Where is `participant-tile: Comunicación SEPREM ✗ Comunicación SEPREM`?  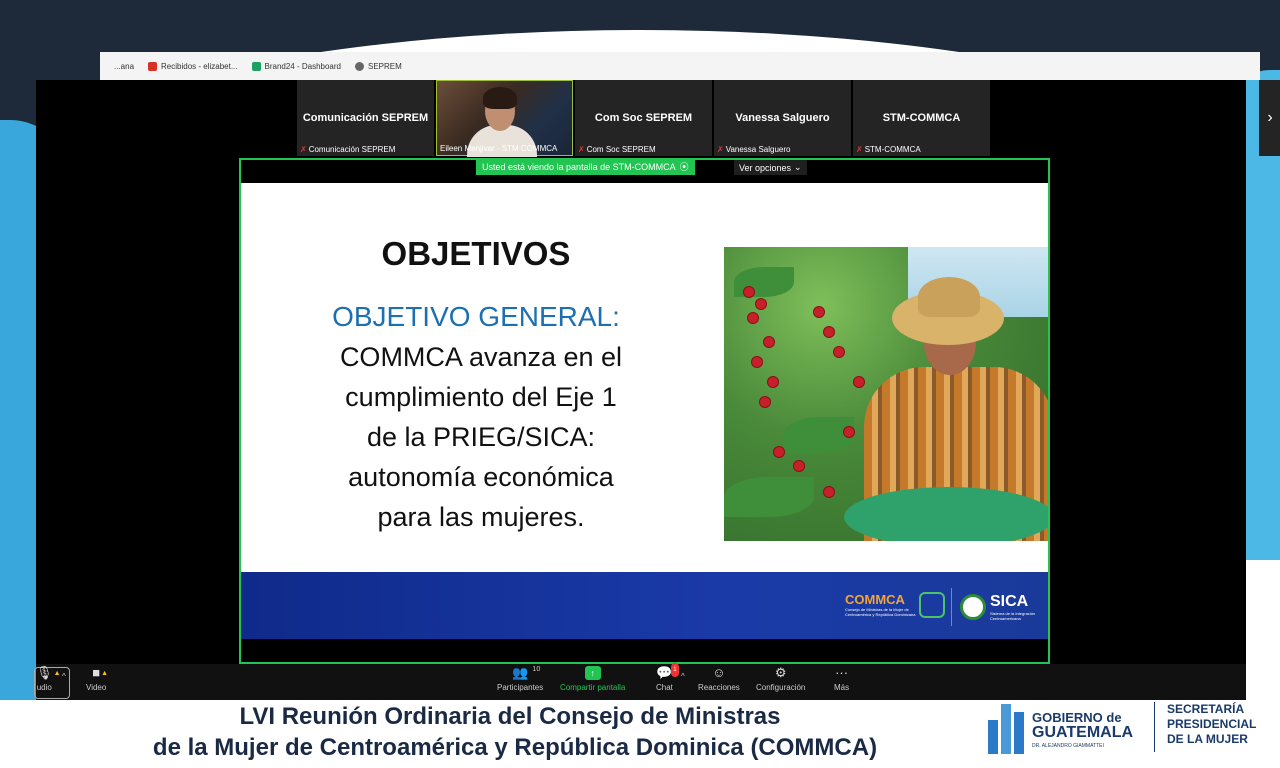
participant-tile: Comunicación SEPREM ✗ Comunicación SEPREM is located at coordinates (365, 118).